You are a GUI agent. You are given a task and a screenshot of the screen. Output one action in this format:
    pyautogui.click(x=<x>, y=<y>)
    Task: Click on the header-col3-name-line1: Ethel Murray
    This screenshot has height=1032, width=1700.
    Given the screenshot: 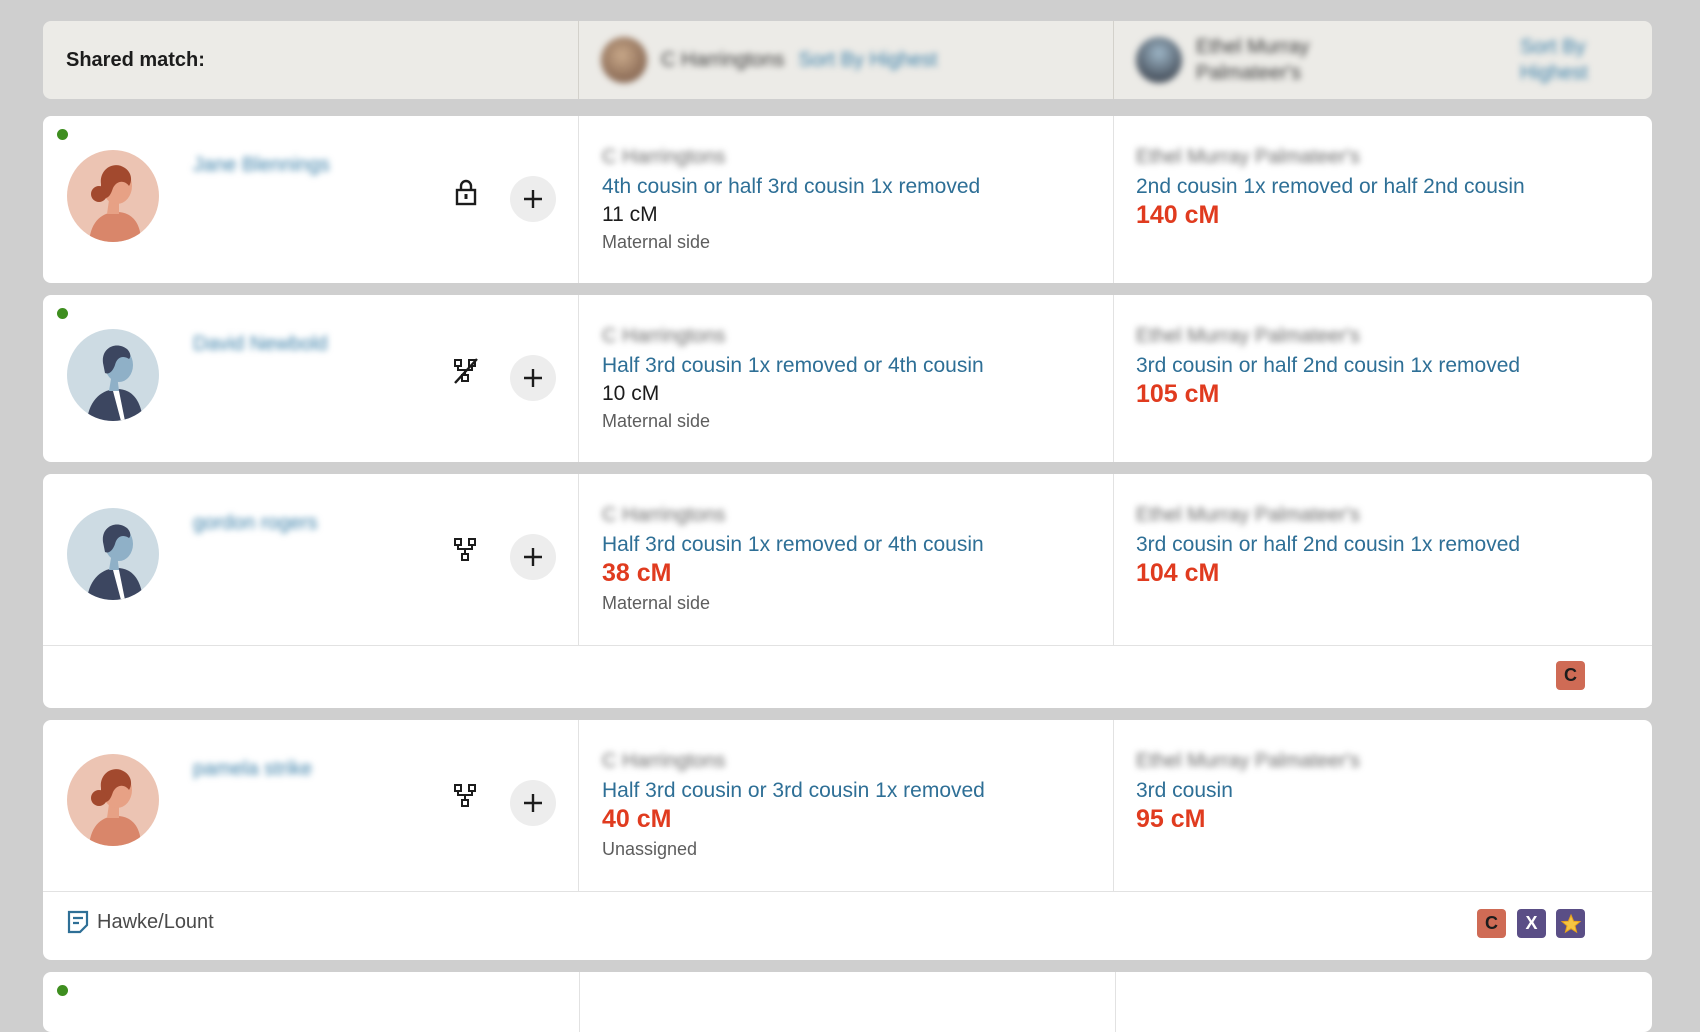 What is the action you would take?
    pyautogui.click(x=1253, y=47)
    